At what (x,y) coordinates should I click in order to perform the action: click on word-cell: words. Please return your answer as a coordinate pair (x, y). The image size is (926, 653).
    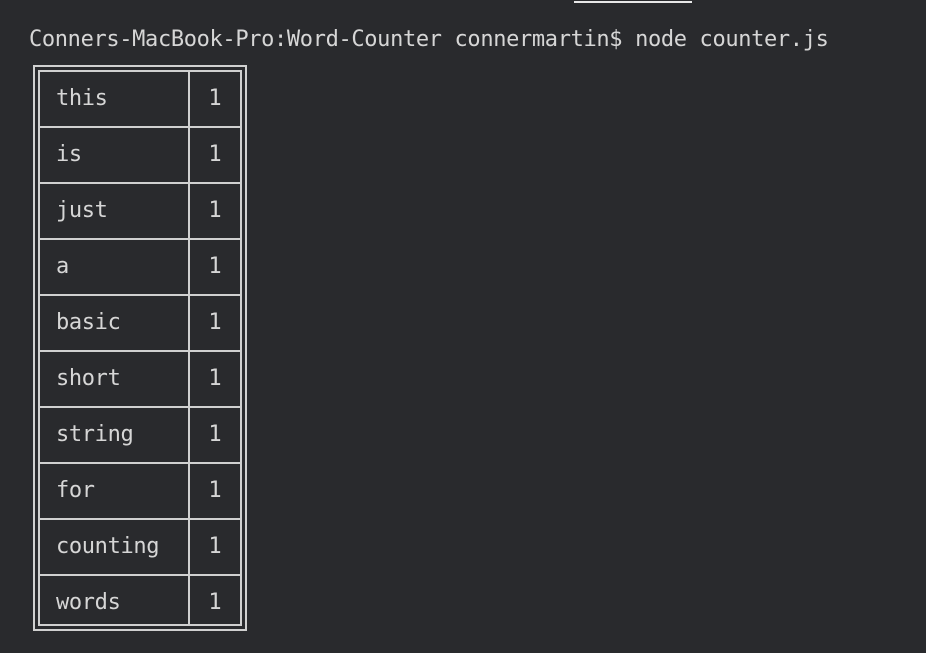
    Looking at the image, I should click on (88, 602).